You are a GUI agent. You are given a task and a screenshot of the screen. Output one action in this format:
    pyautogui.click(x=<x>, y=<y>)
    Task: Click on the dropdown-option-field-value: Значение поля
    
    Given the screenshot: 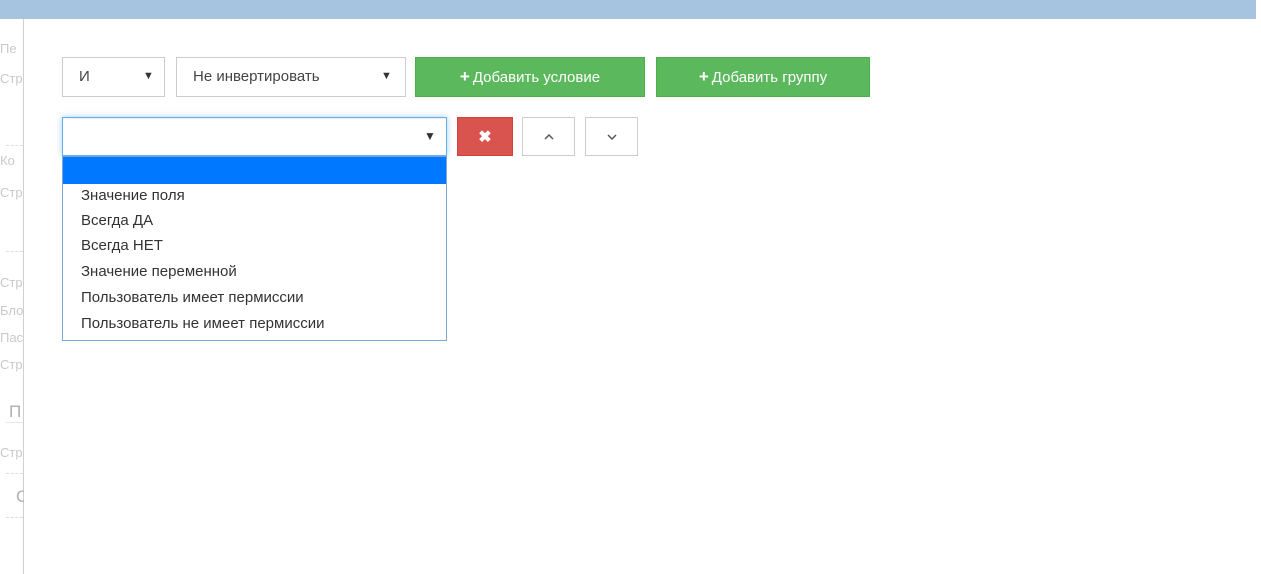 What is the action you would take?
    pyautogui.click(x=254, y=195)
    